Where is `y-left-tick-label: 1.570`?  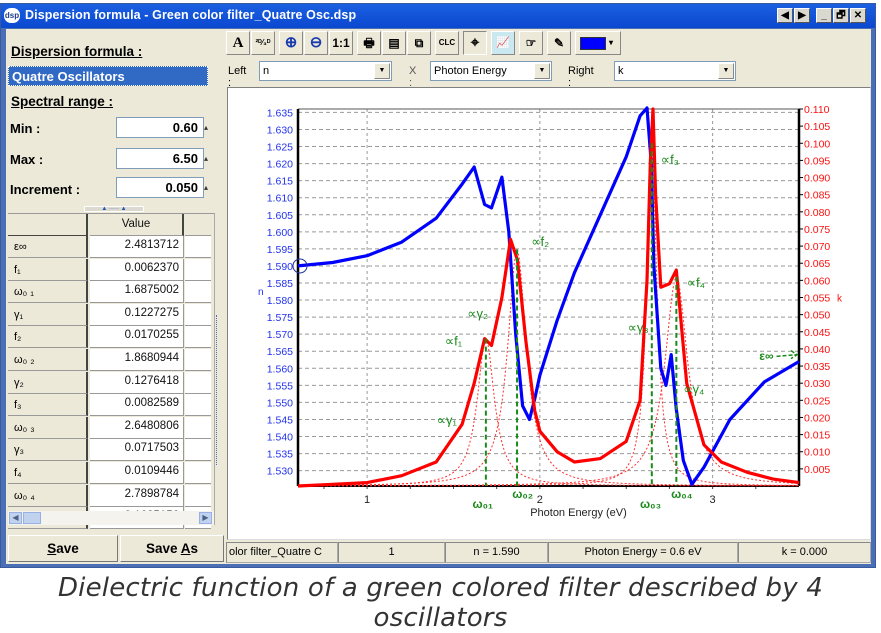
y-left-tick-label: 1.570 is located at coordinates (280, 335).